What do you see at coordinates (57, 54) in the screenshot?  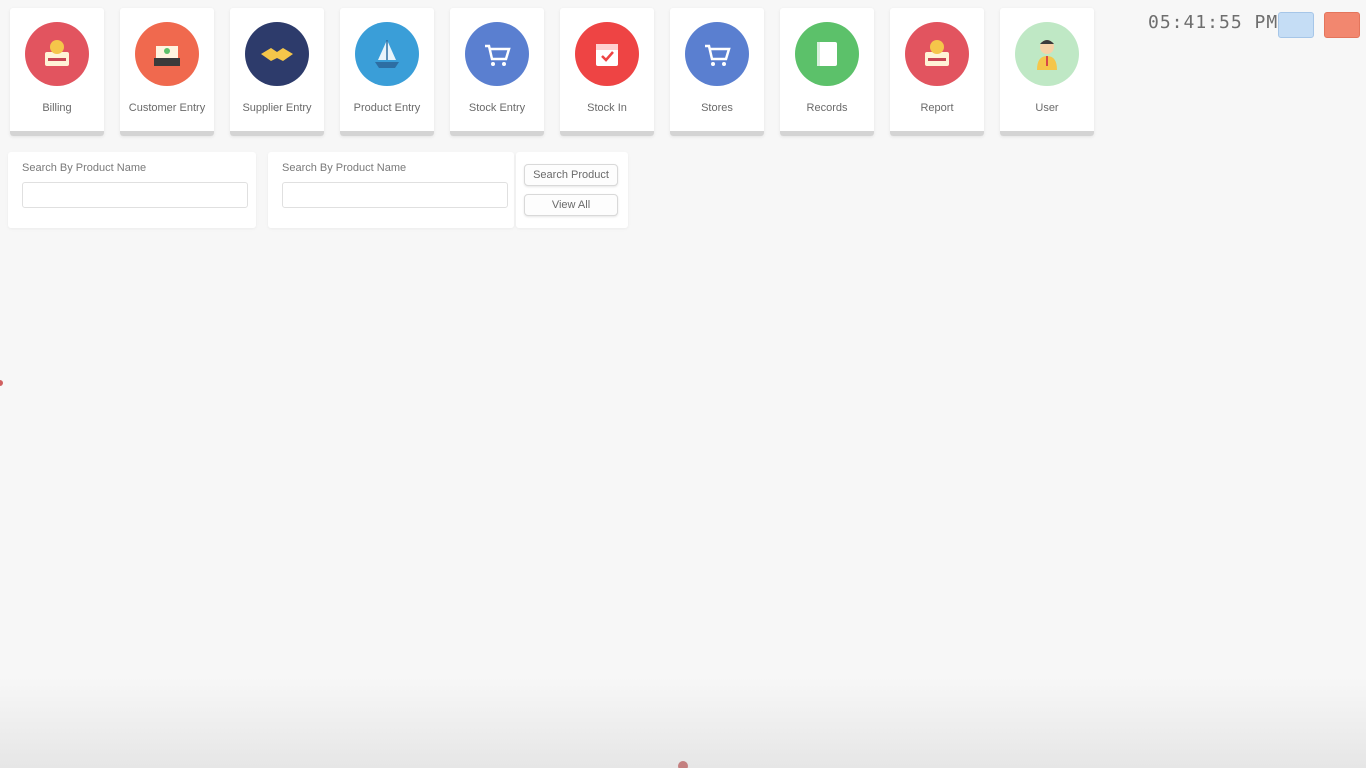 I see `billing-icon` at bounding box center [57, 54].